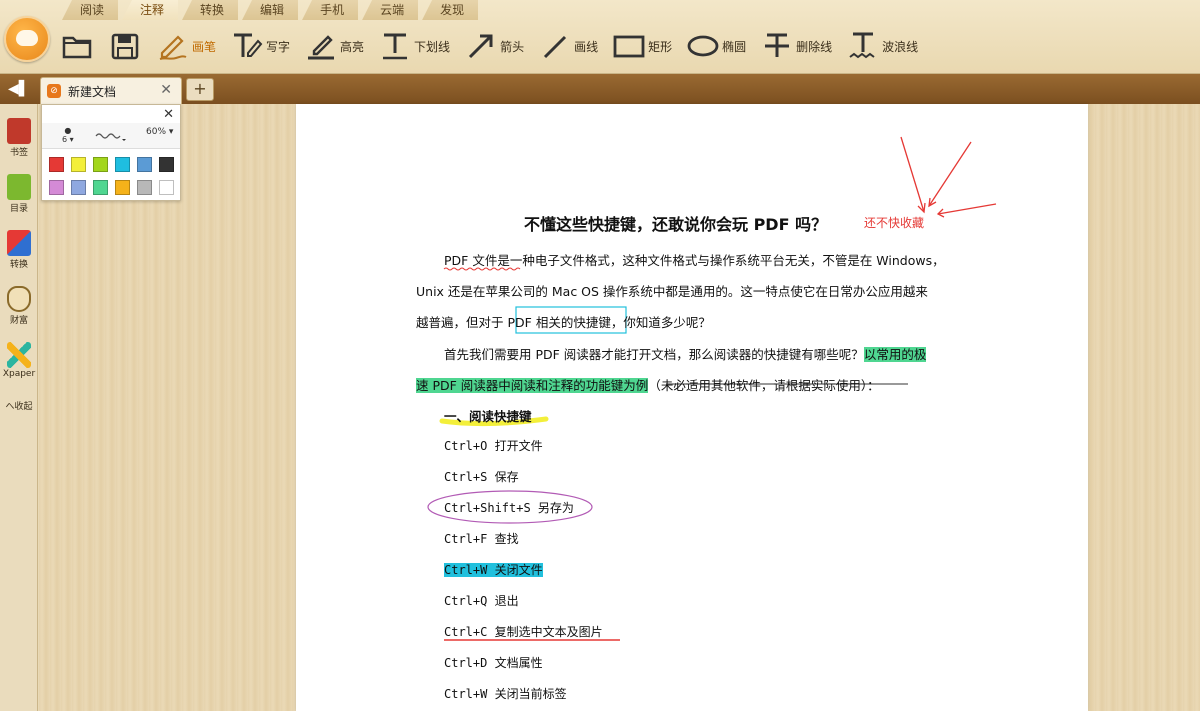  What do you see at coordinates (19, 360) in the screenshot?
I see `sidebar-item-xpaper: Xpaper` at bounding box center [19, 360].